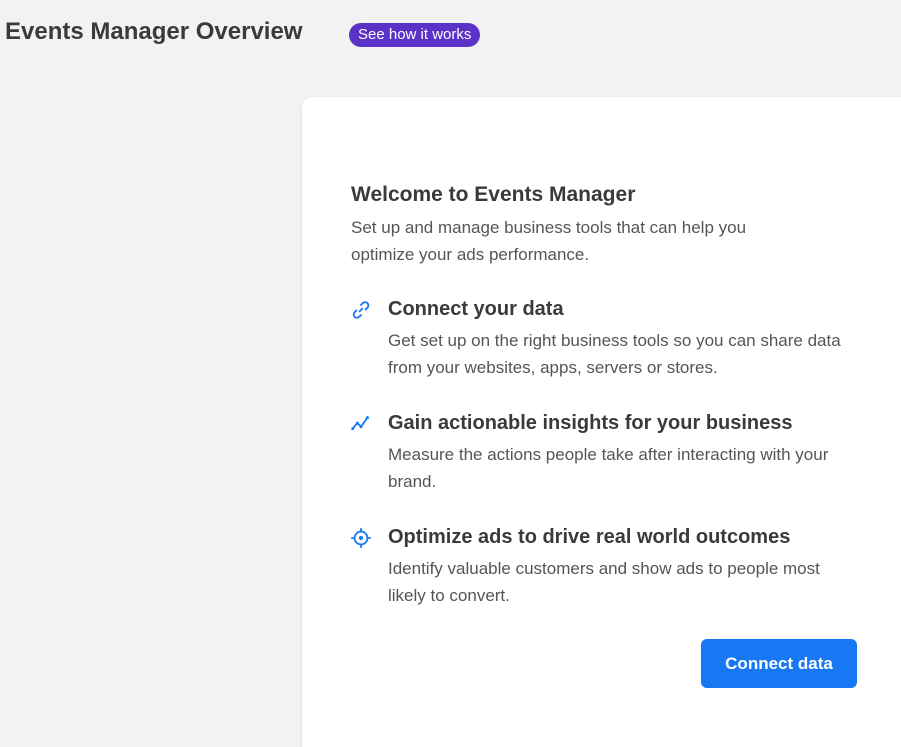  Describe the element at coordinates (361, 538) in the screenshot. I see `target-icon` at that location.